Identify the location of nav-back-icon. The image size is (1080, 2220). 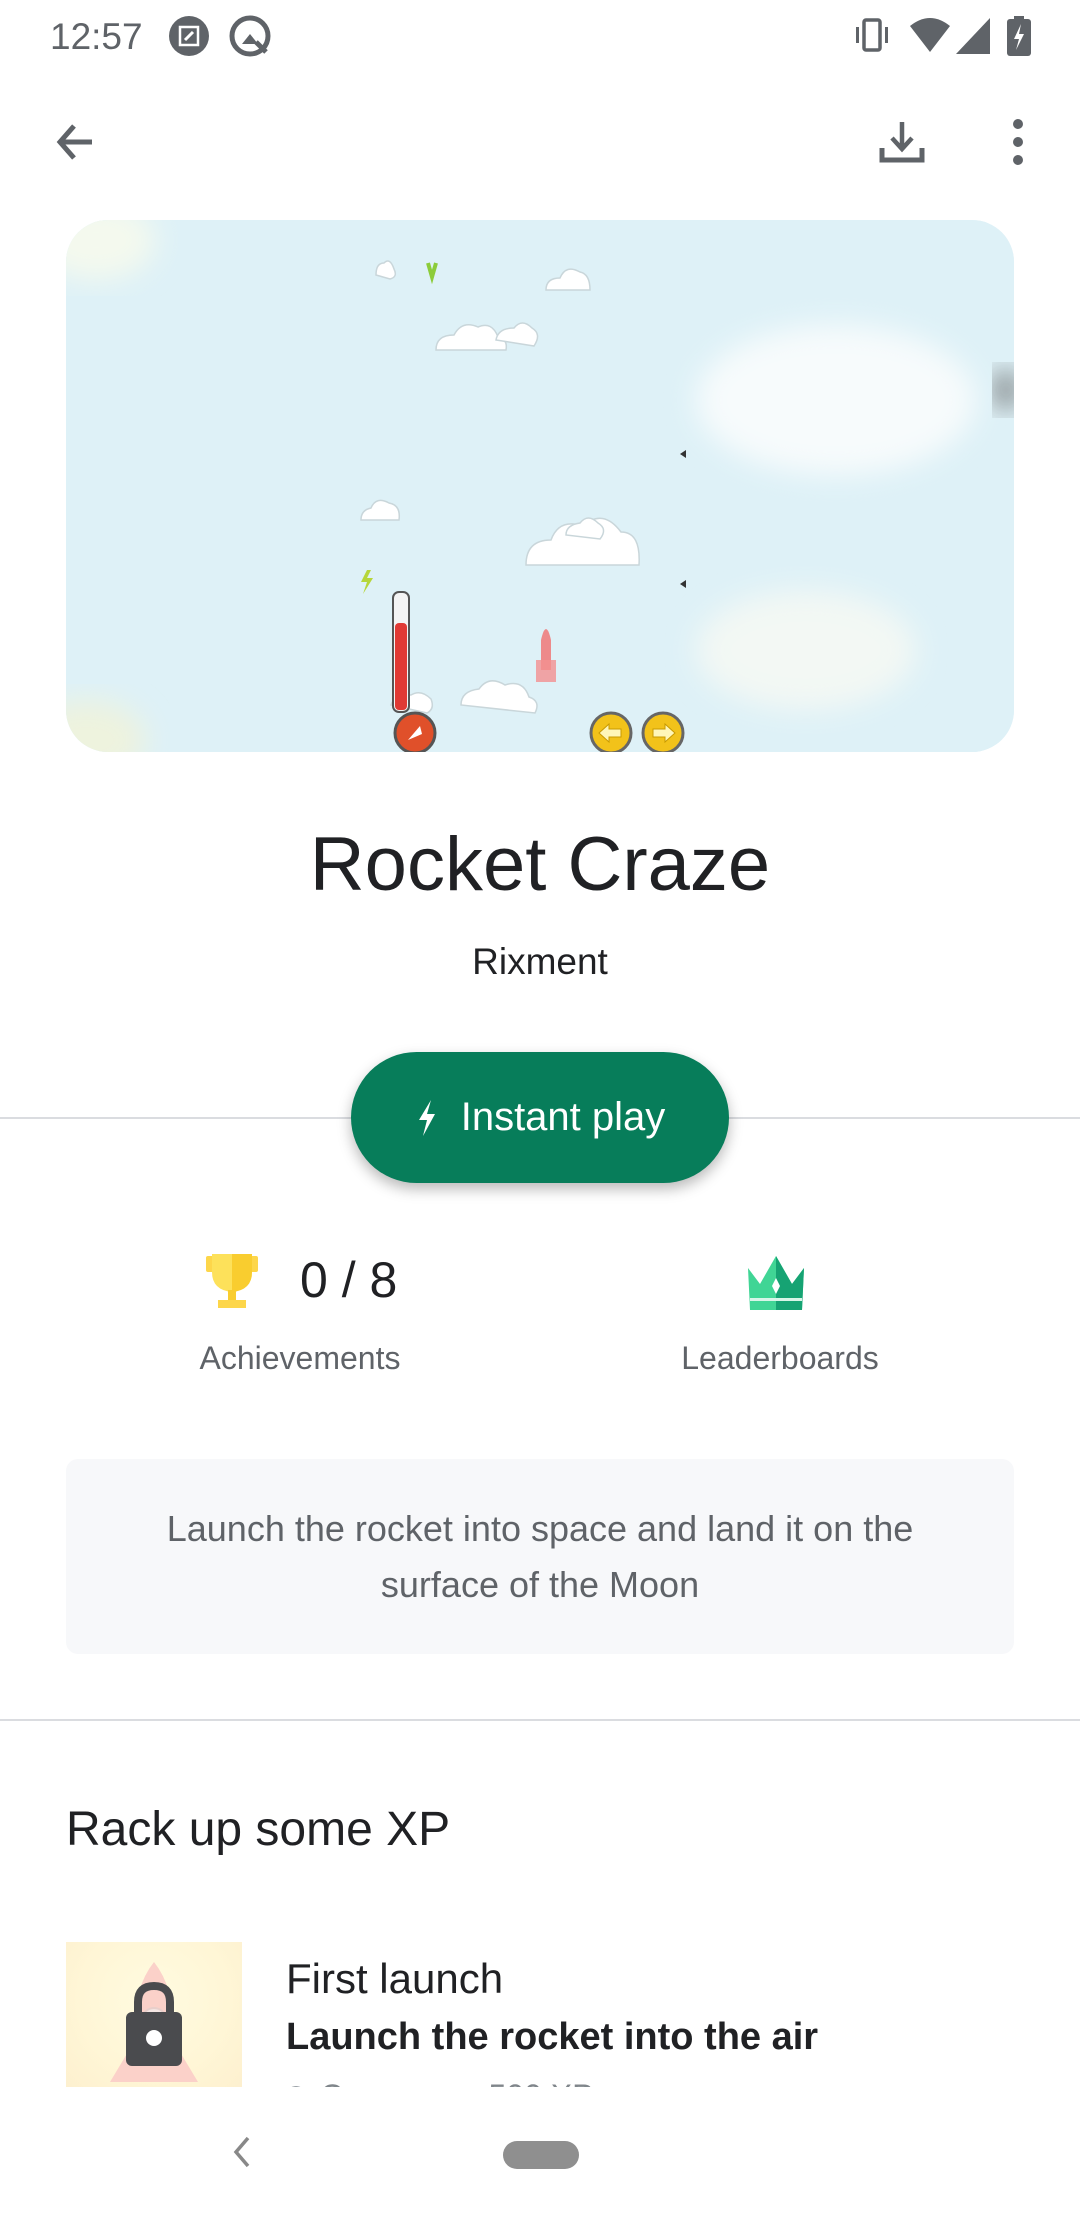
(241, 2152).